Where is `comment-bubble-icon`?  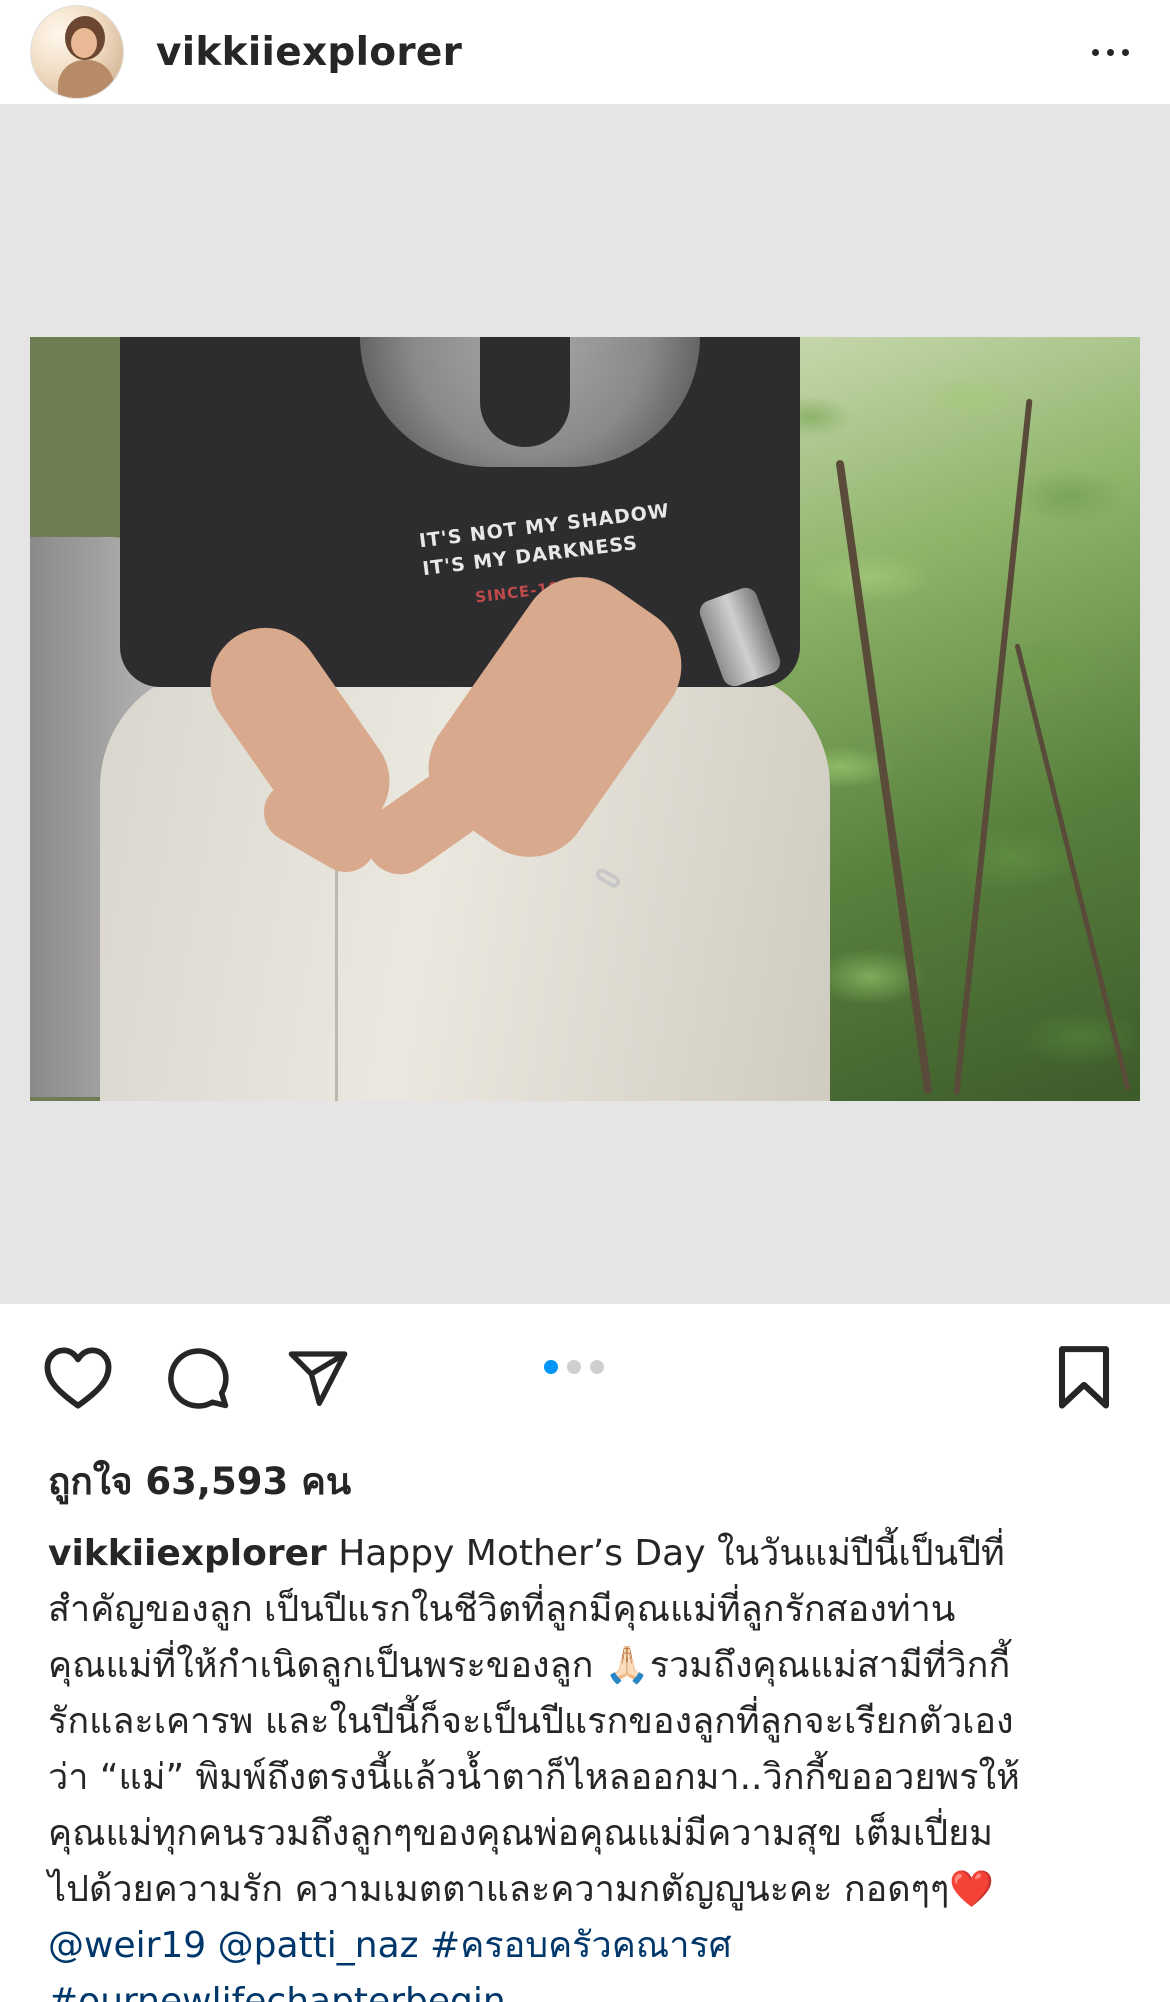
comment-bubble-icon is located at coordinates (198, 1378).